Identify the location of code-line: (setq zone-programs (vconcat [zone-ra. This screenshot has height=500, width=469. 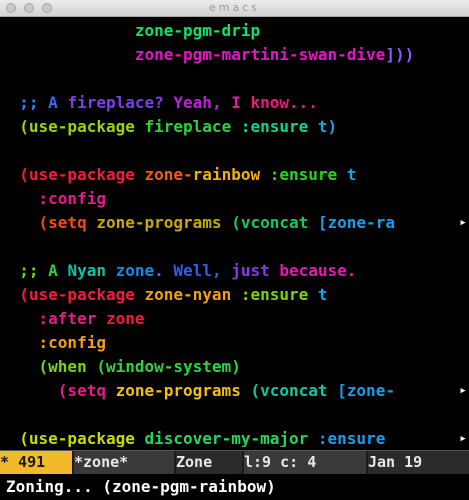
(197, 223).